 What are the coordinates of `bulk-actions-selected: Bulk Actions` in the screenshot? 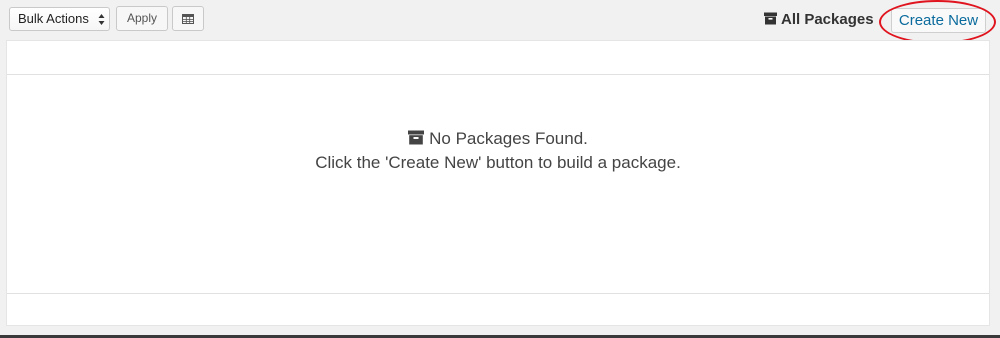 It's located at (53, 18).